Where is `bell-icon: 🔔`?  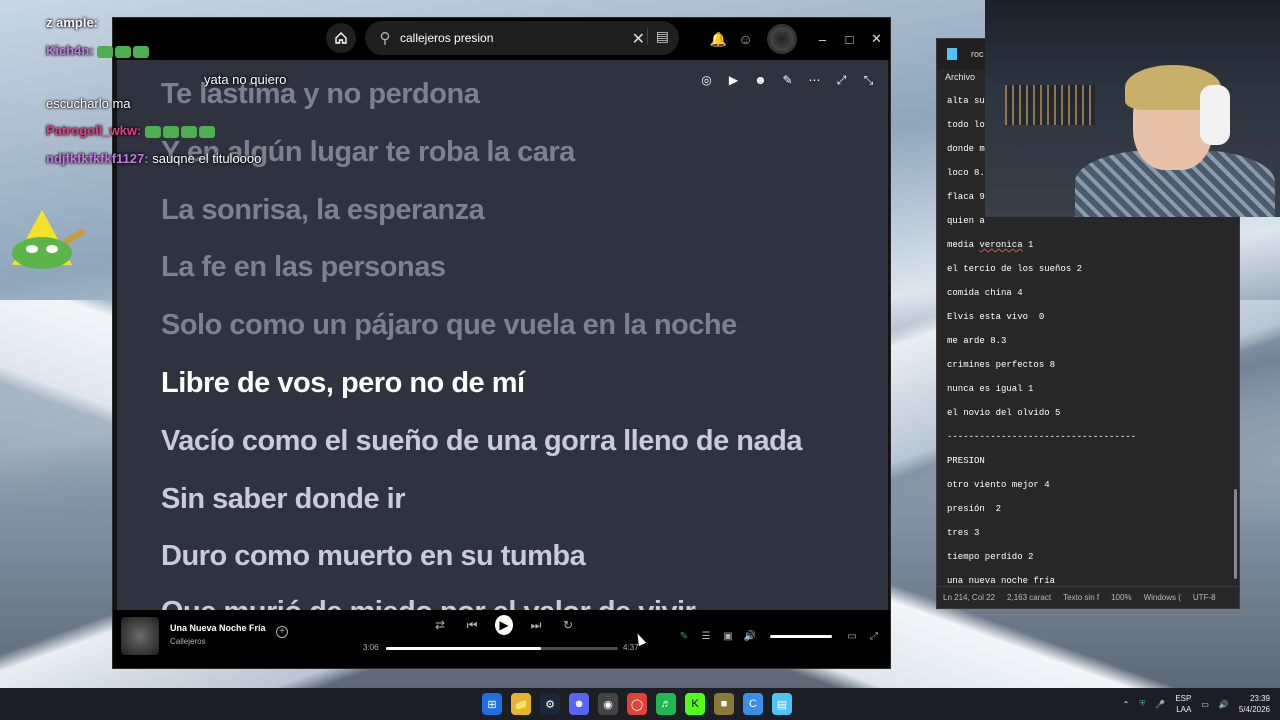 bell-icon: 🔔 is located at coordinates (718, 39).